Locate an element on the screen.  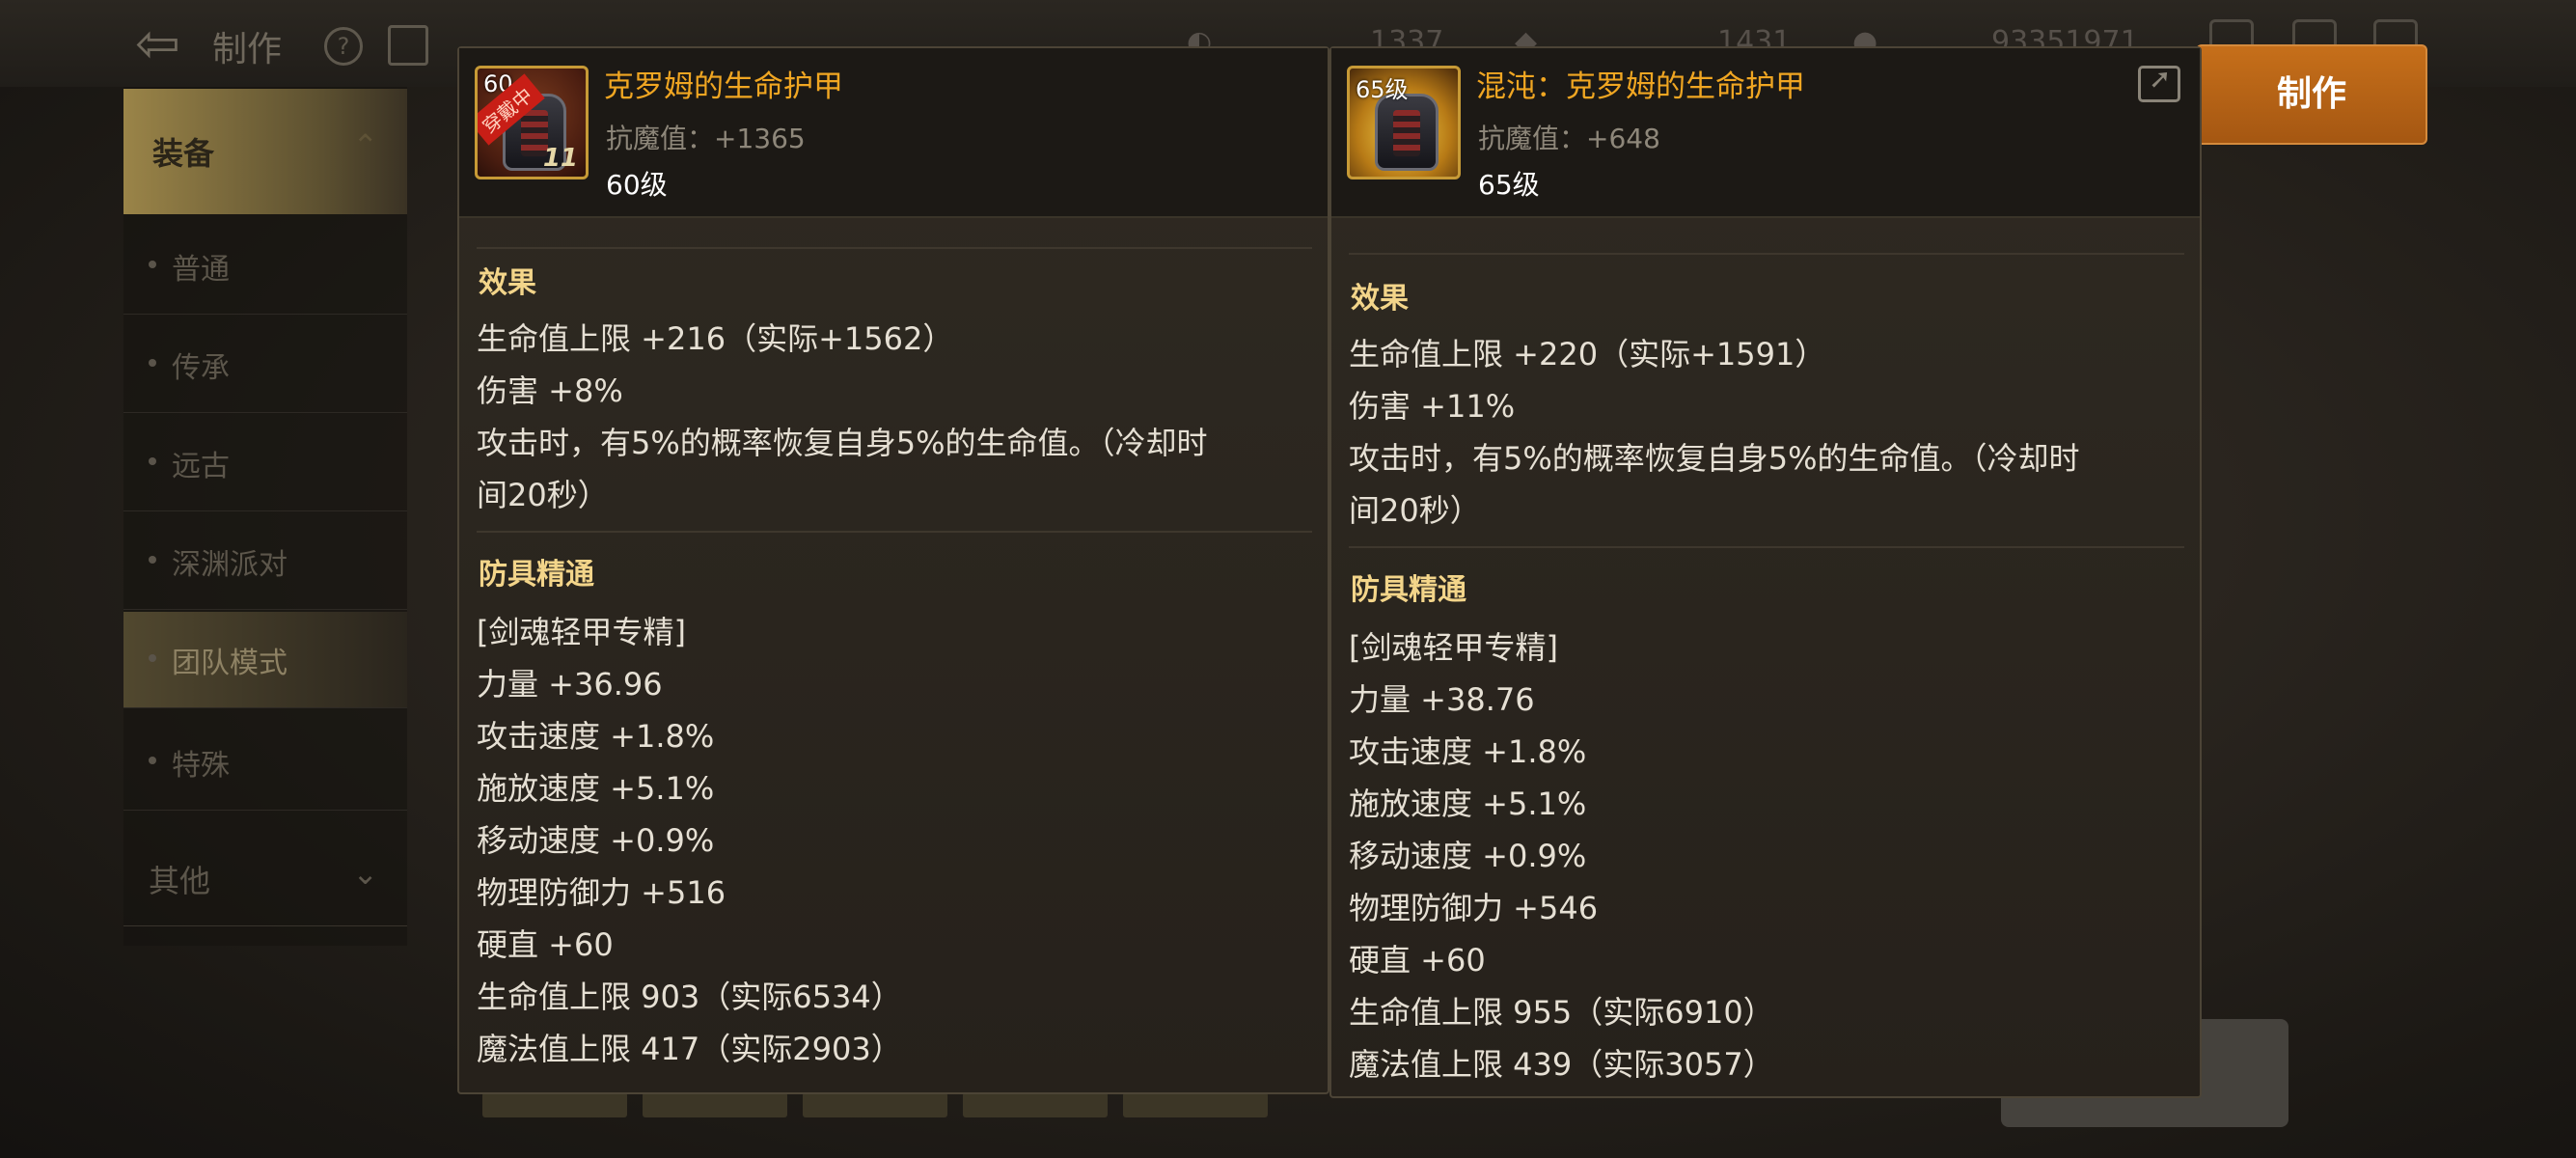
mastery-line: 生命值上限 955（实际6910） is located at coordinates (1561, 1012).